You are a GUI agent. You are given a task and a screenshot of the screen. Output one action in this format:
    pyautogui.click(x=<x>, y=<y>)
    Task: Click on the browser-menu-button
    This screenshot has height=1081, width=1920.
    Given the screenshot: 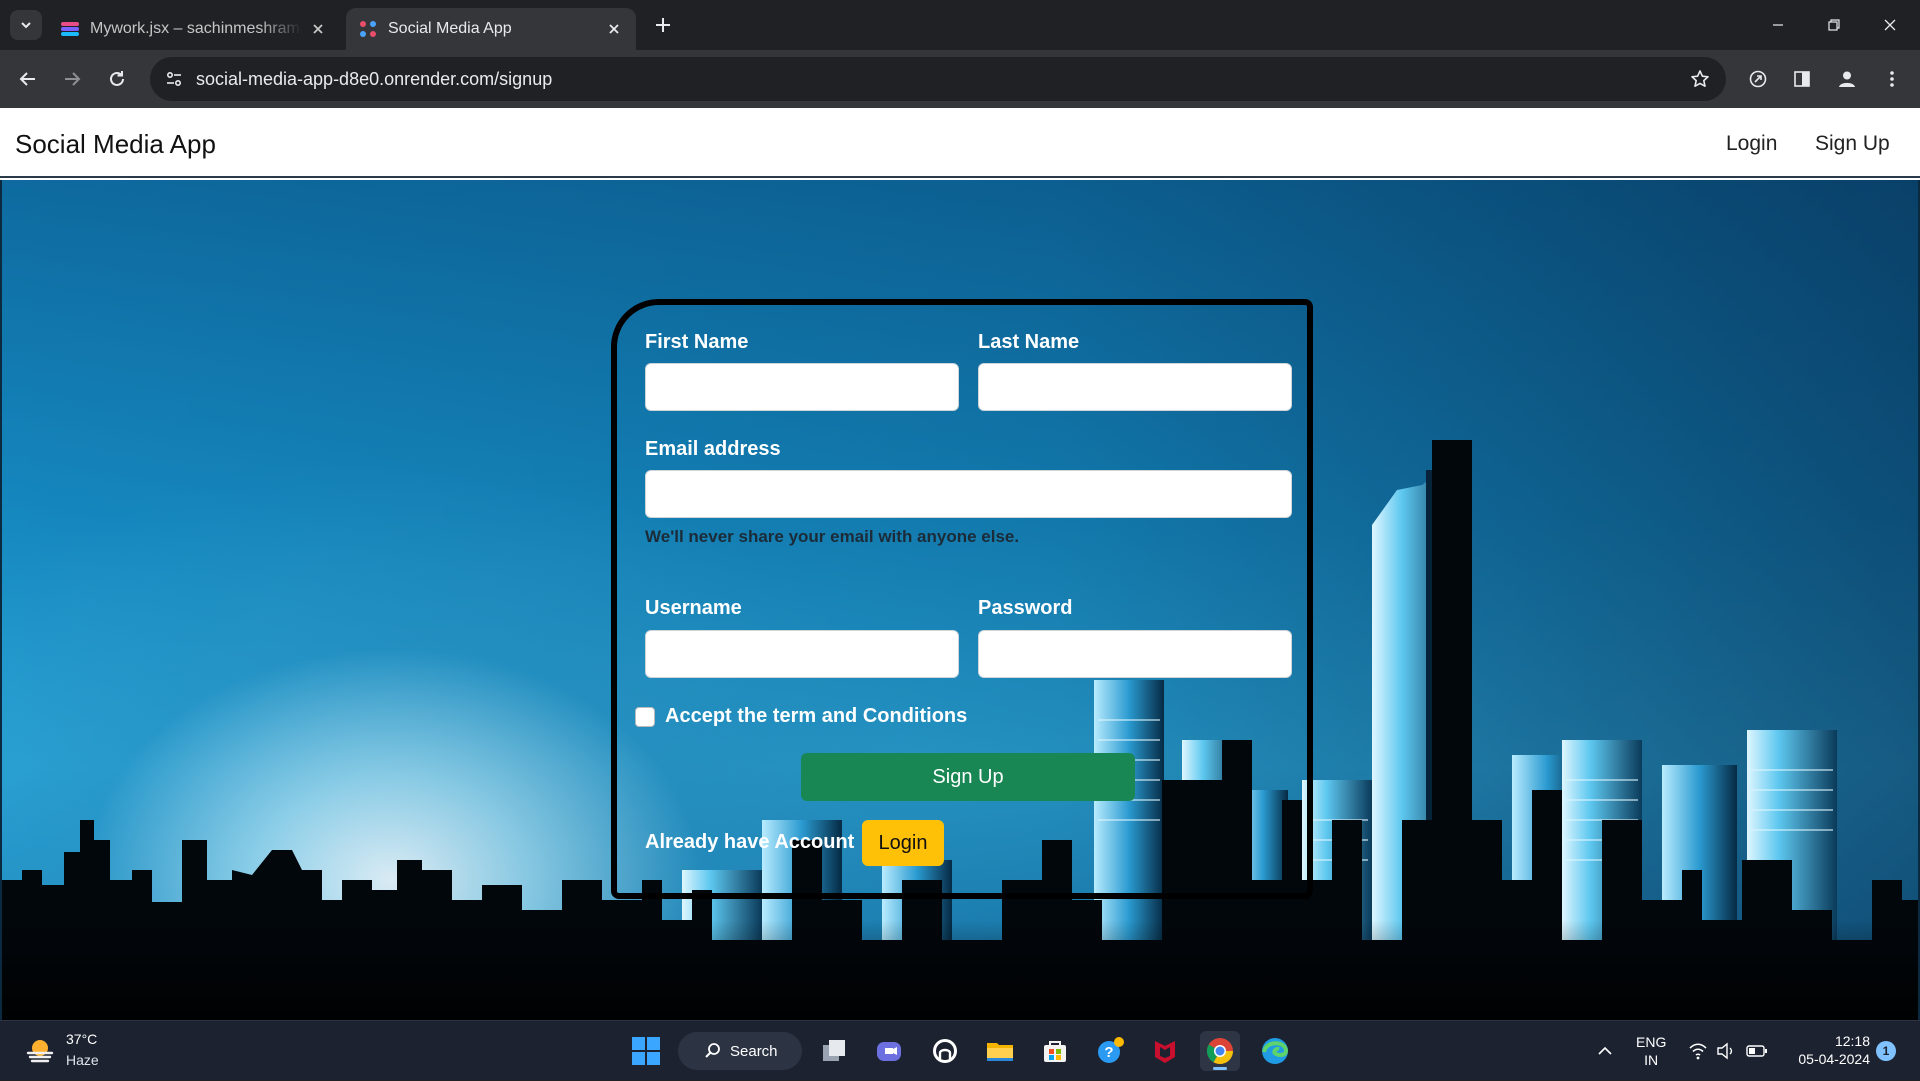 What is the action you would take?
    pyautogui.click(x=1892, y=79)
    